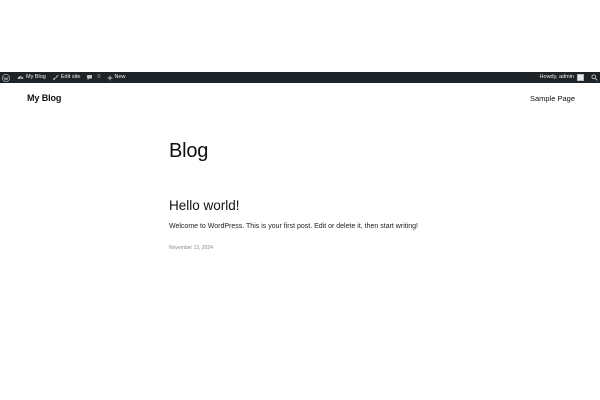 This screenshot has width=600, height=400. What do you see at coordinates (556, 77) in the screenshot?
I see `howdy-label: Howdy, admin` at bounding box center [556, 77].